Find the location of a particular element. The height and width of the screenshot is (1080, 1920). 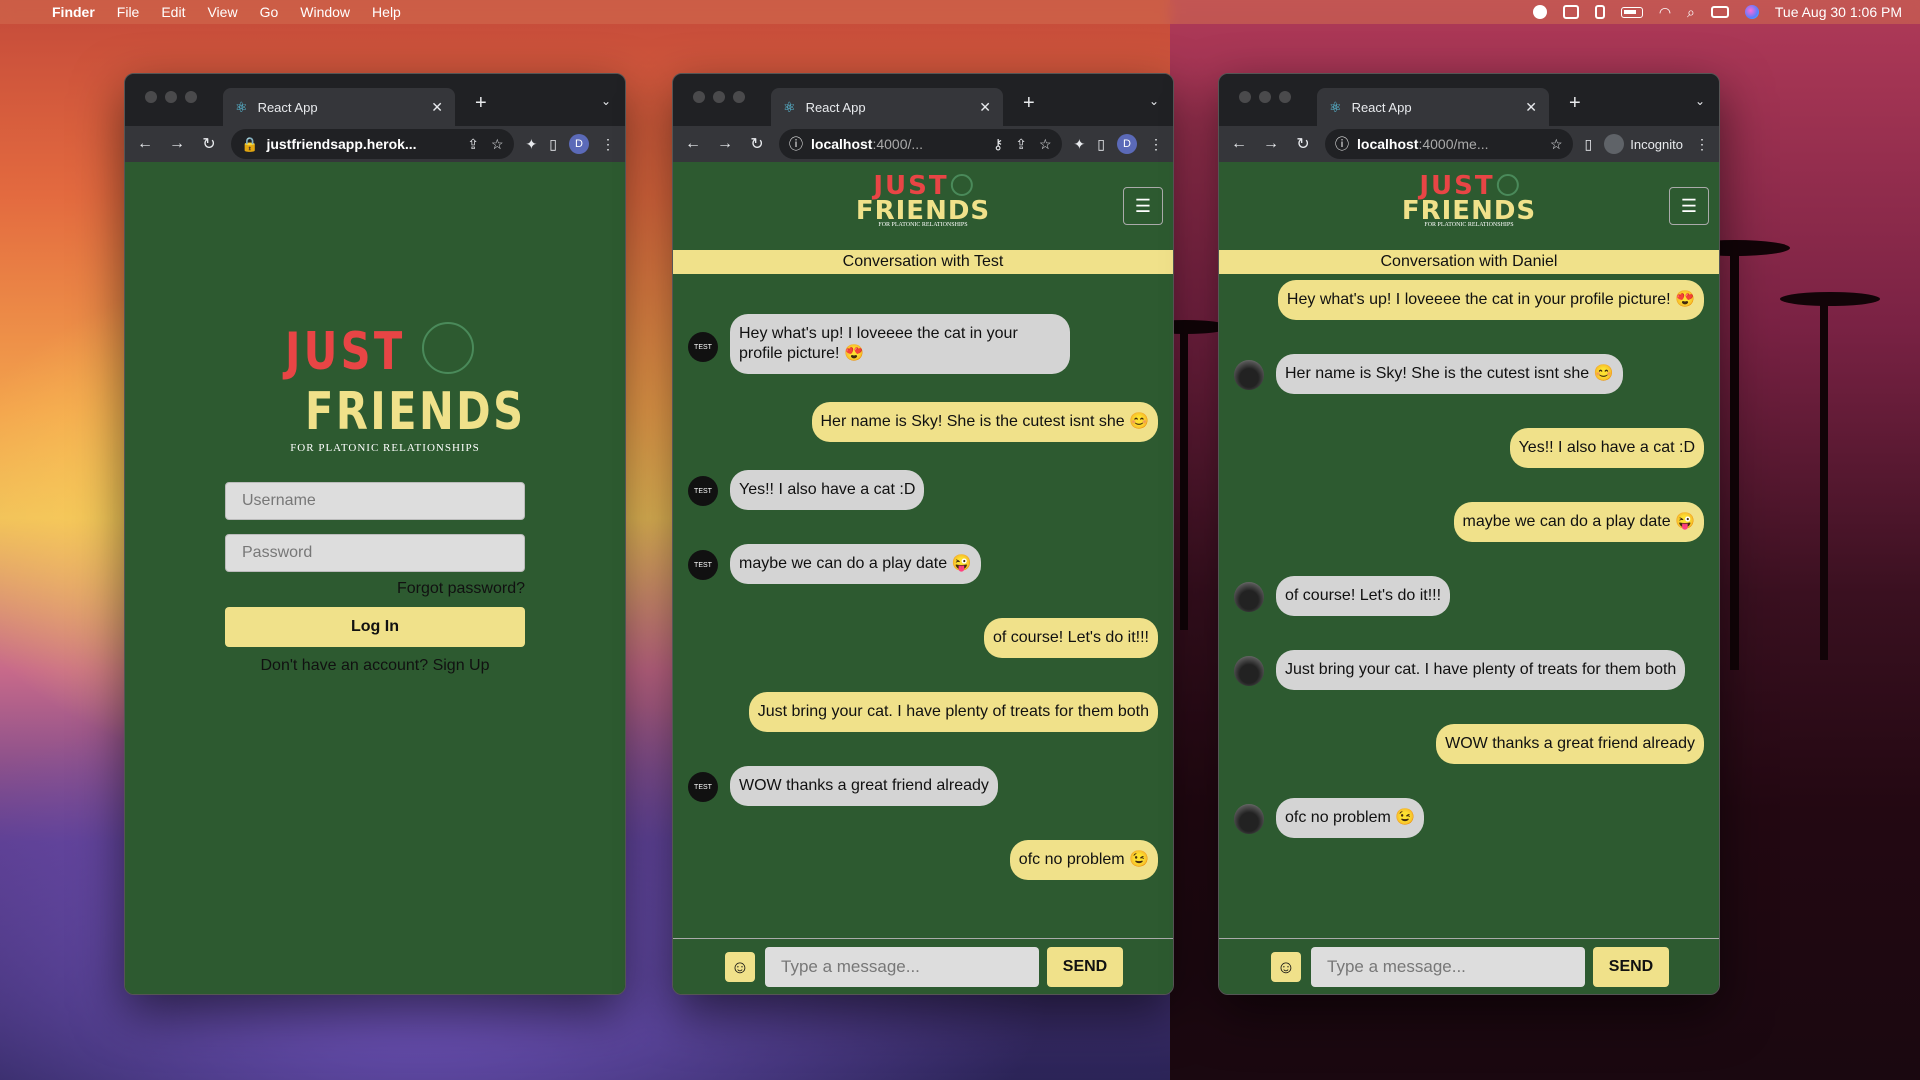

wifi-icon: ◠ is located at coordinates (1665, 12).